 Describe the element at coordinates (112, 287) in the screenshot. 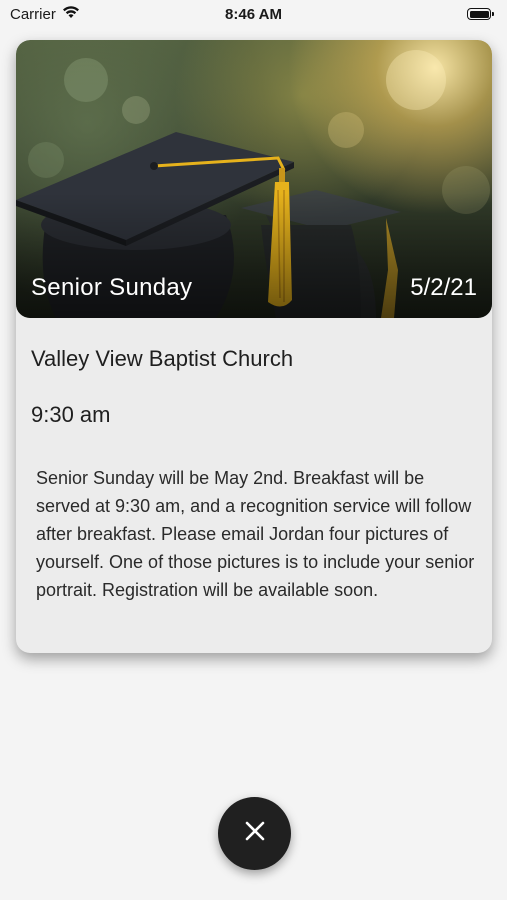

I see `event-title: Senior Sunday` at that location.